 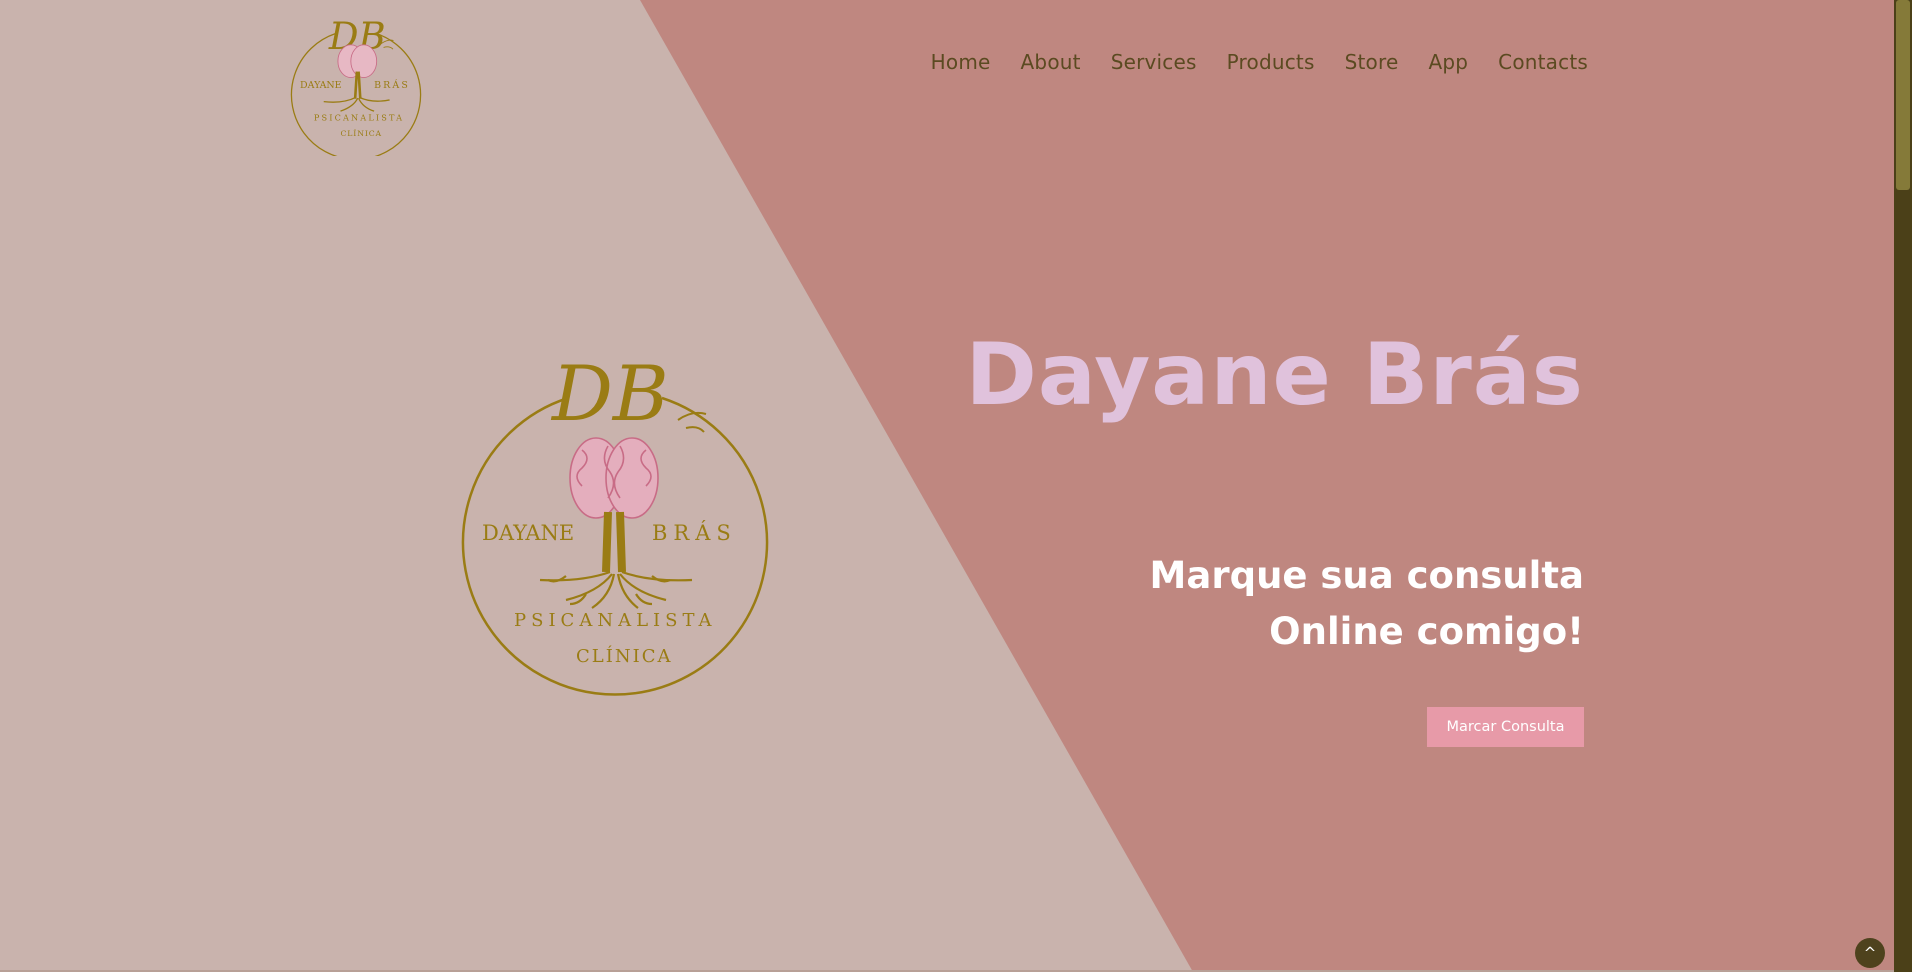 I want to click on hero-subtitle: Marque sua consulta Online comigo!, so click(x=1366, y=603).